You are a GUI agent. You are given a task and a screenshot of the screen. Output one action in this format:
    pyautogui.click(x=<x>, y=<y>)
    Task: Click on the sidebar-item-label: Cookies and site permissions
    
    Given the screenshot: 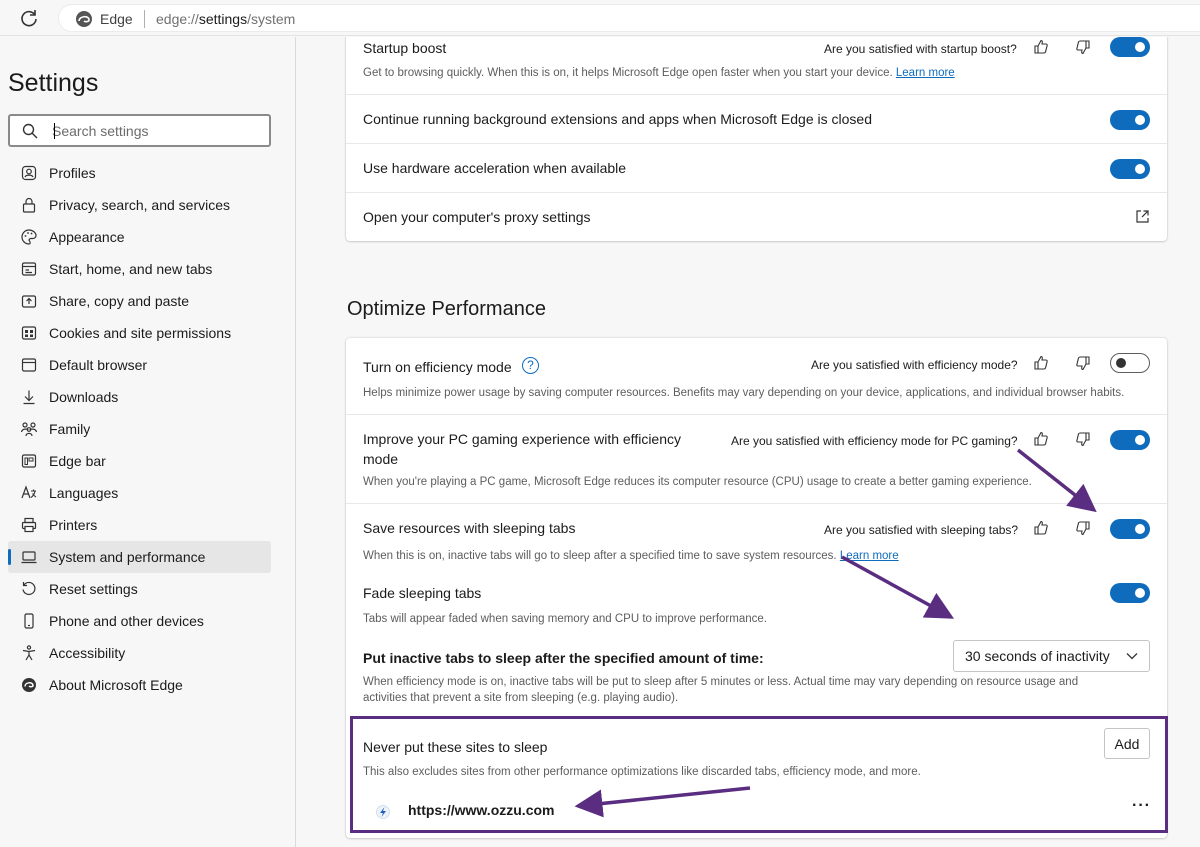 What is the action you would take?
    pyautogui.click(x=140, y=333)
    